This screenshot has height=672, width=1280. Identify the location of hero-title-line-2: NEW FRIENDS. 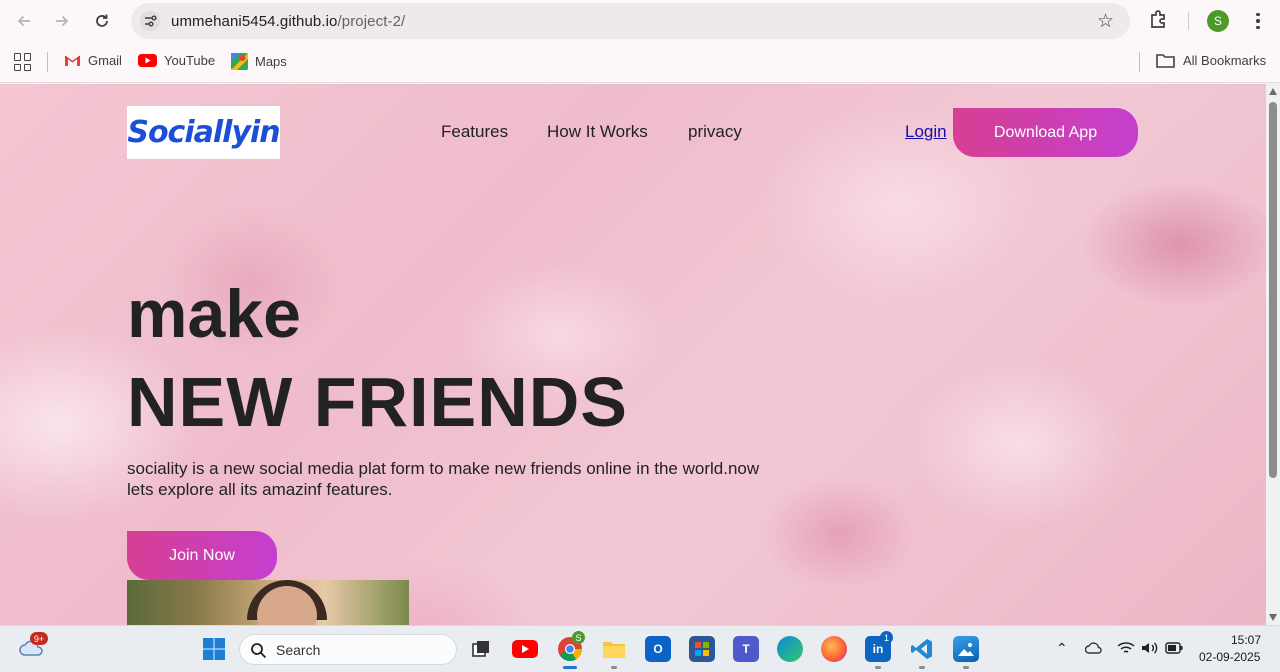
(377, 402).